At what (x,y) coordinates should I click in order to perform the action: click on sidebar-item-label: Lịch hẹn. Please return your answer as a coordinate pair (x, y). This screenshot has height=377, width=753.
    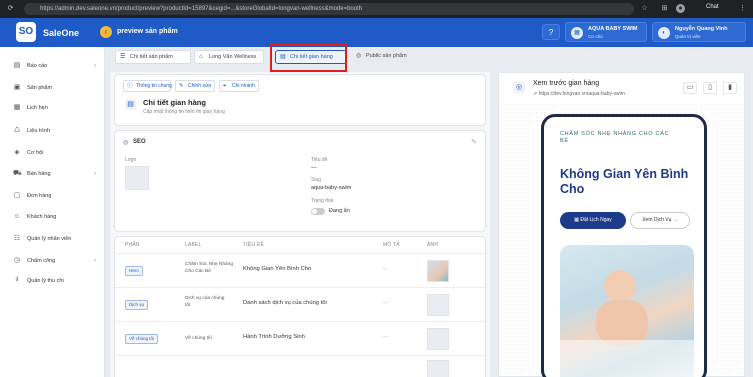
    Looking at the image, I should click on (37, 108).